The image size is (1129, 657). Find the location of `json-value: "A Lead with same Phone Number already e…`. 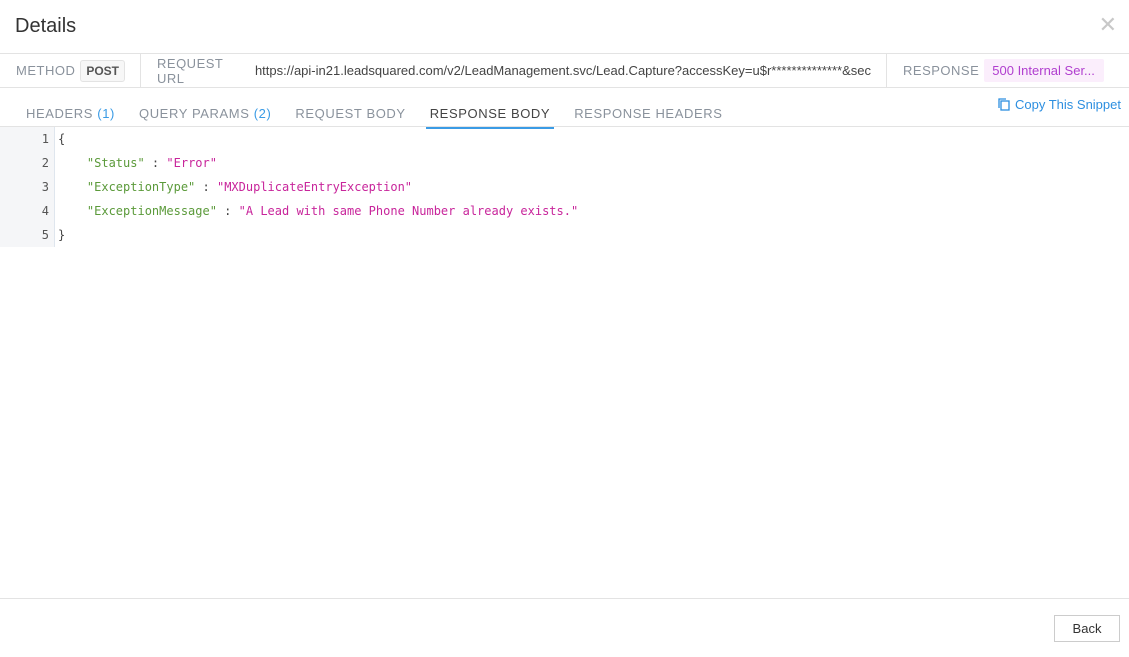

json-value: "A Lead with same Phone Number already e… is located at coordinates (408, 211).